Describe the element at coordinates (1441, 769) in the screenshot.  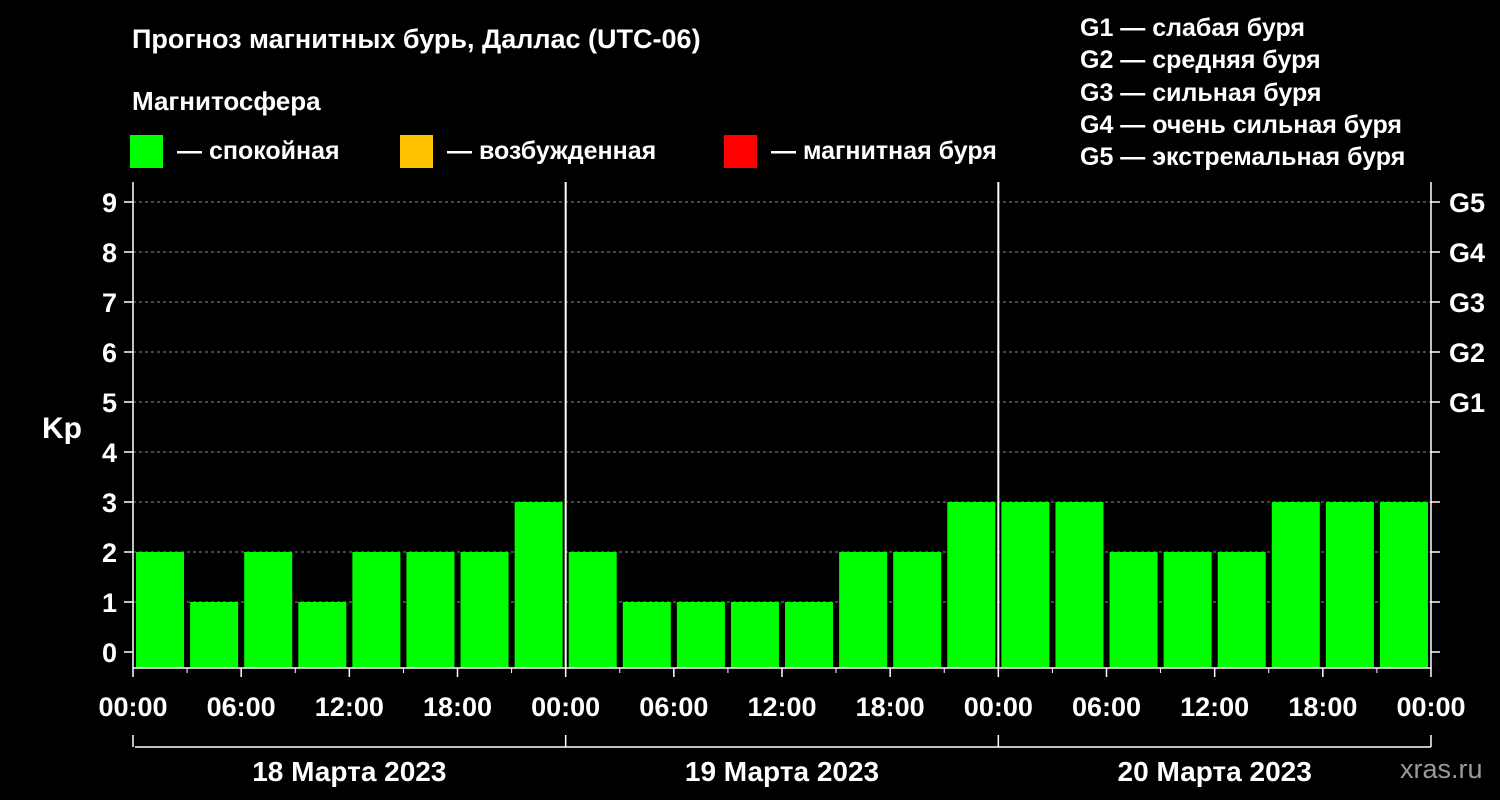
I see `watermark: xras.ru` at that location.